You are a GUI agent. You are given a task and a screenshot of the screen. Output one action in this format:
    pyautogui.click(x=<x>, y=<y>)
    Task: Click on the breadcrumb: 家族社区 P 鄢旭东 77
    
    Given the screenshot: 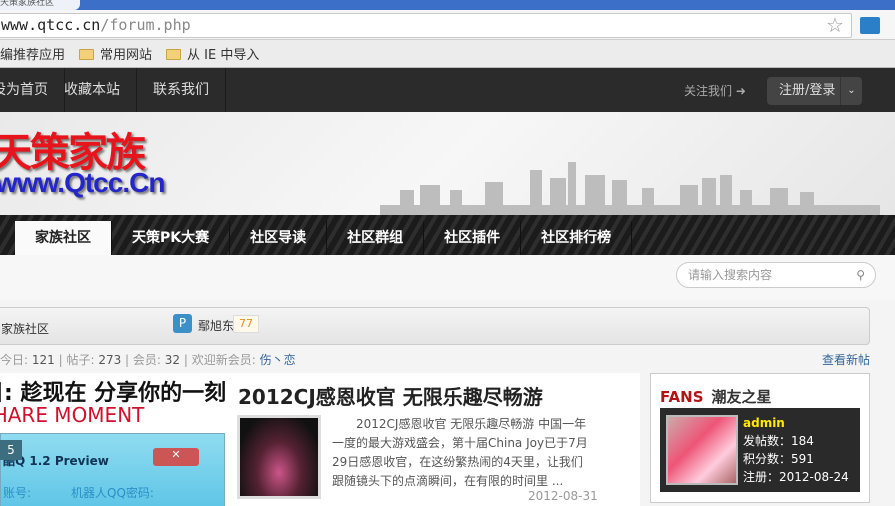 What is the action you would take?
    pyautogui.click(x=435, y=326)
    